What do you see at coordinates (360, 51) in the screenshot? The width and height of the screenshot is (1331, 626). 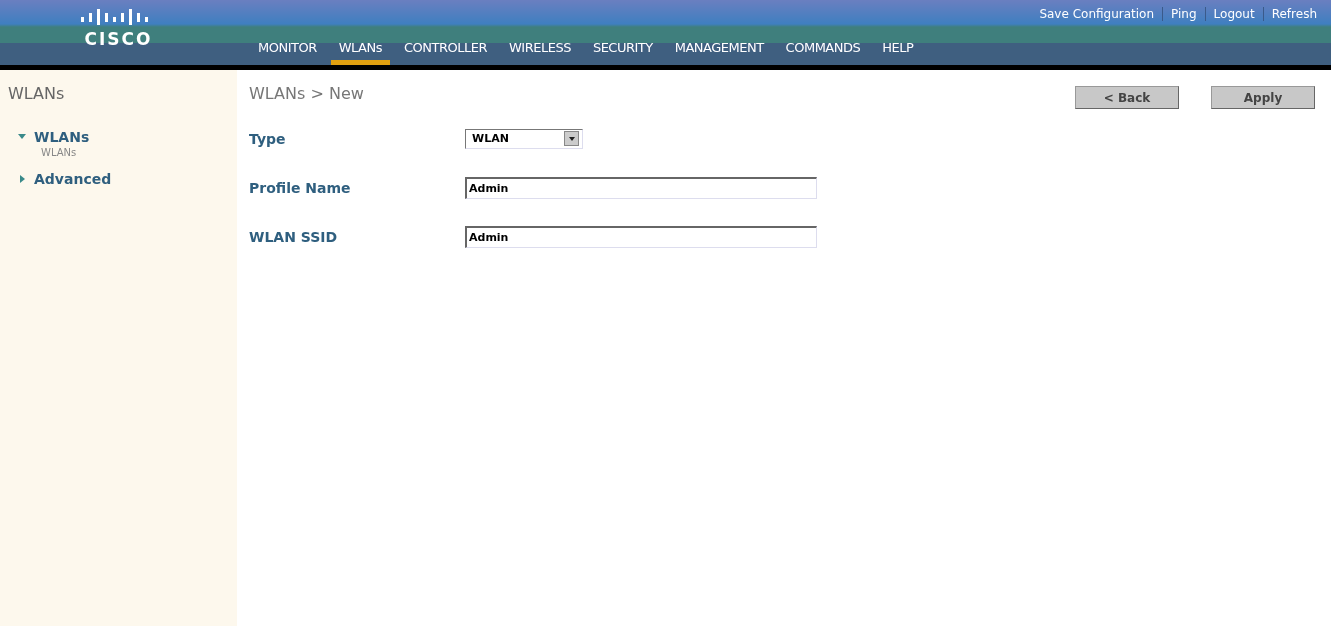 I see `nav-tab: WLANs` at bounding box center [360, 51].